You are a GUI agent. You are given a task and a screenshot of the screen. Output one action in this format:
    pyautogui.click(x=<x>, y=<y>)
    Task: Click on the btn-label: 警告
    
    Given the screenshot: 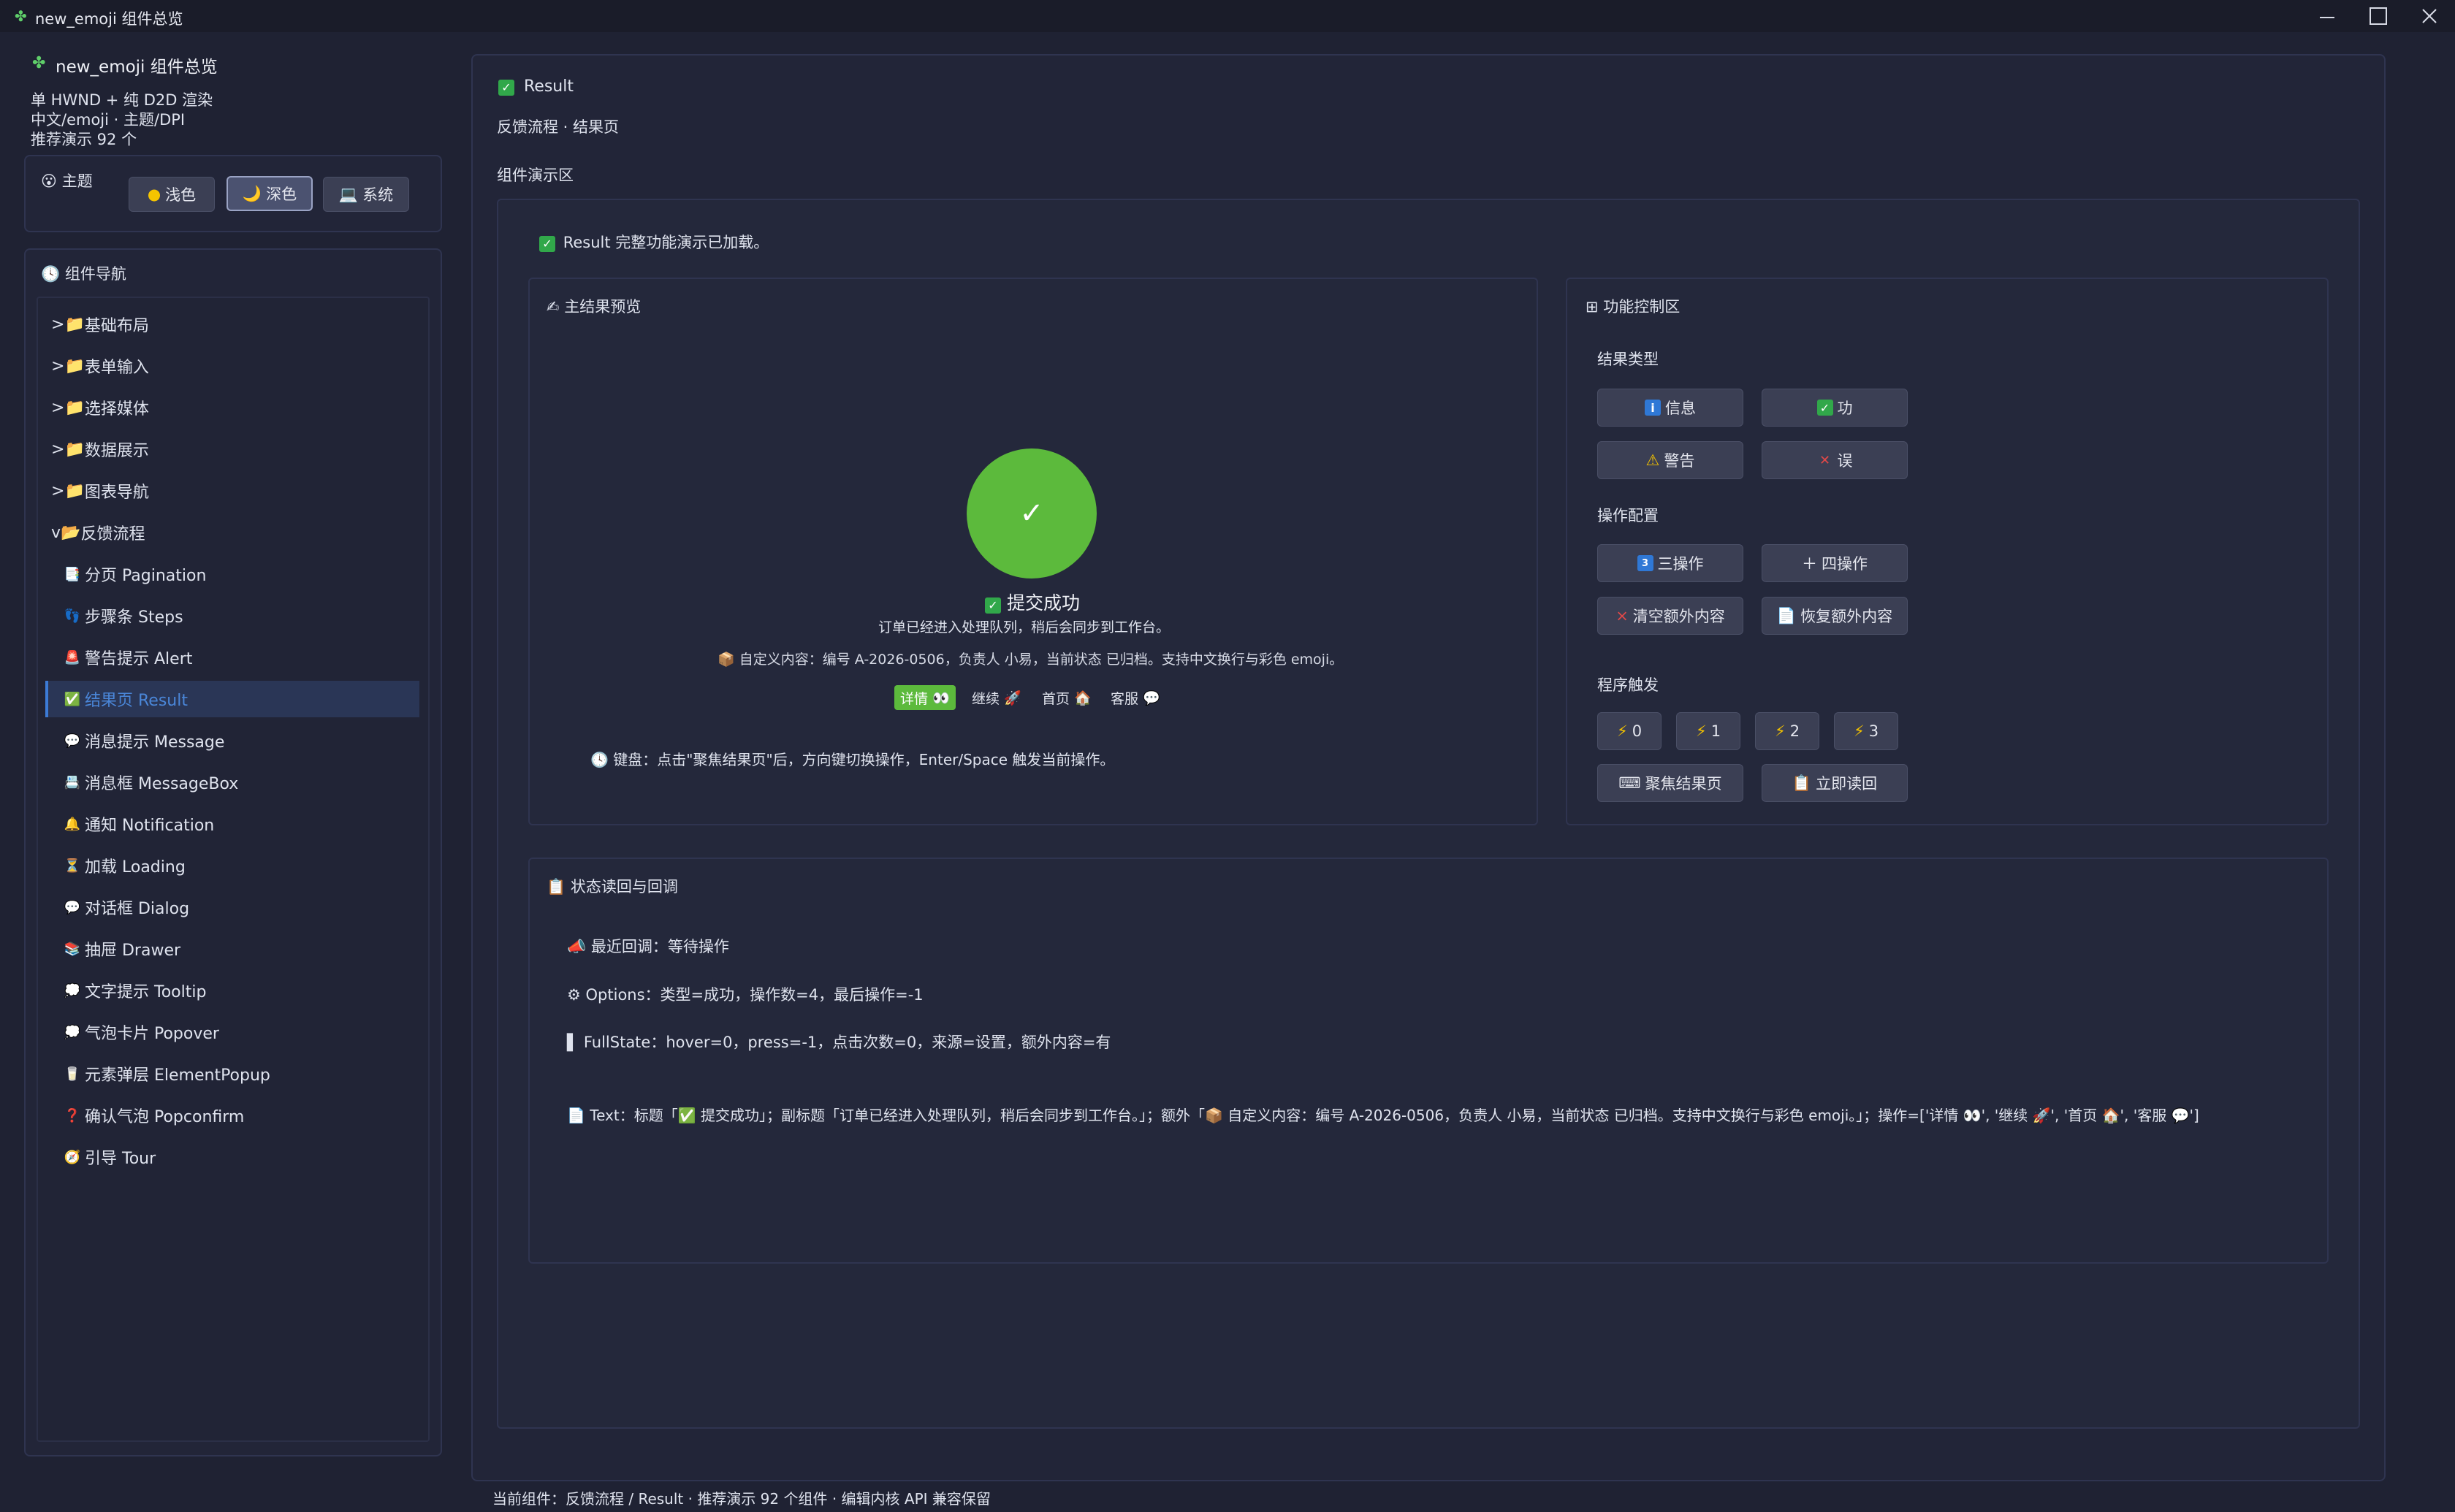 What is the action you would take?
    pyautogui.click(x=1679, y=461)
    